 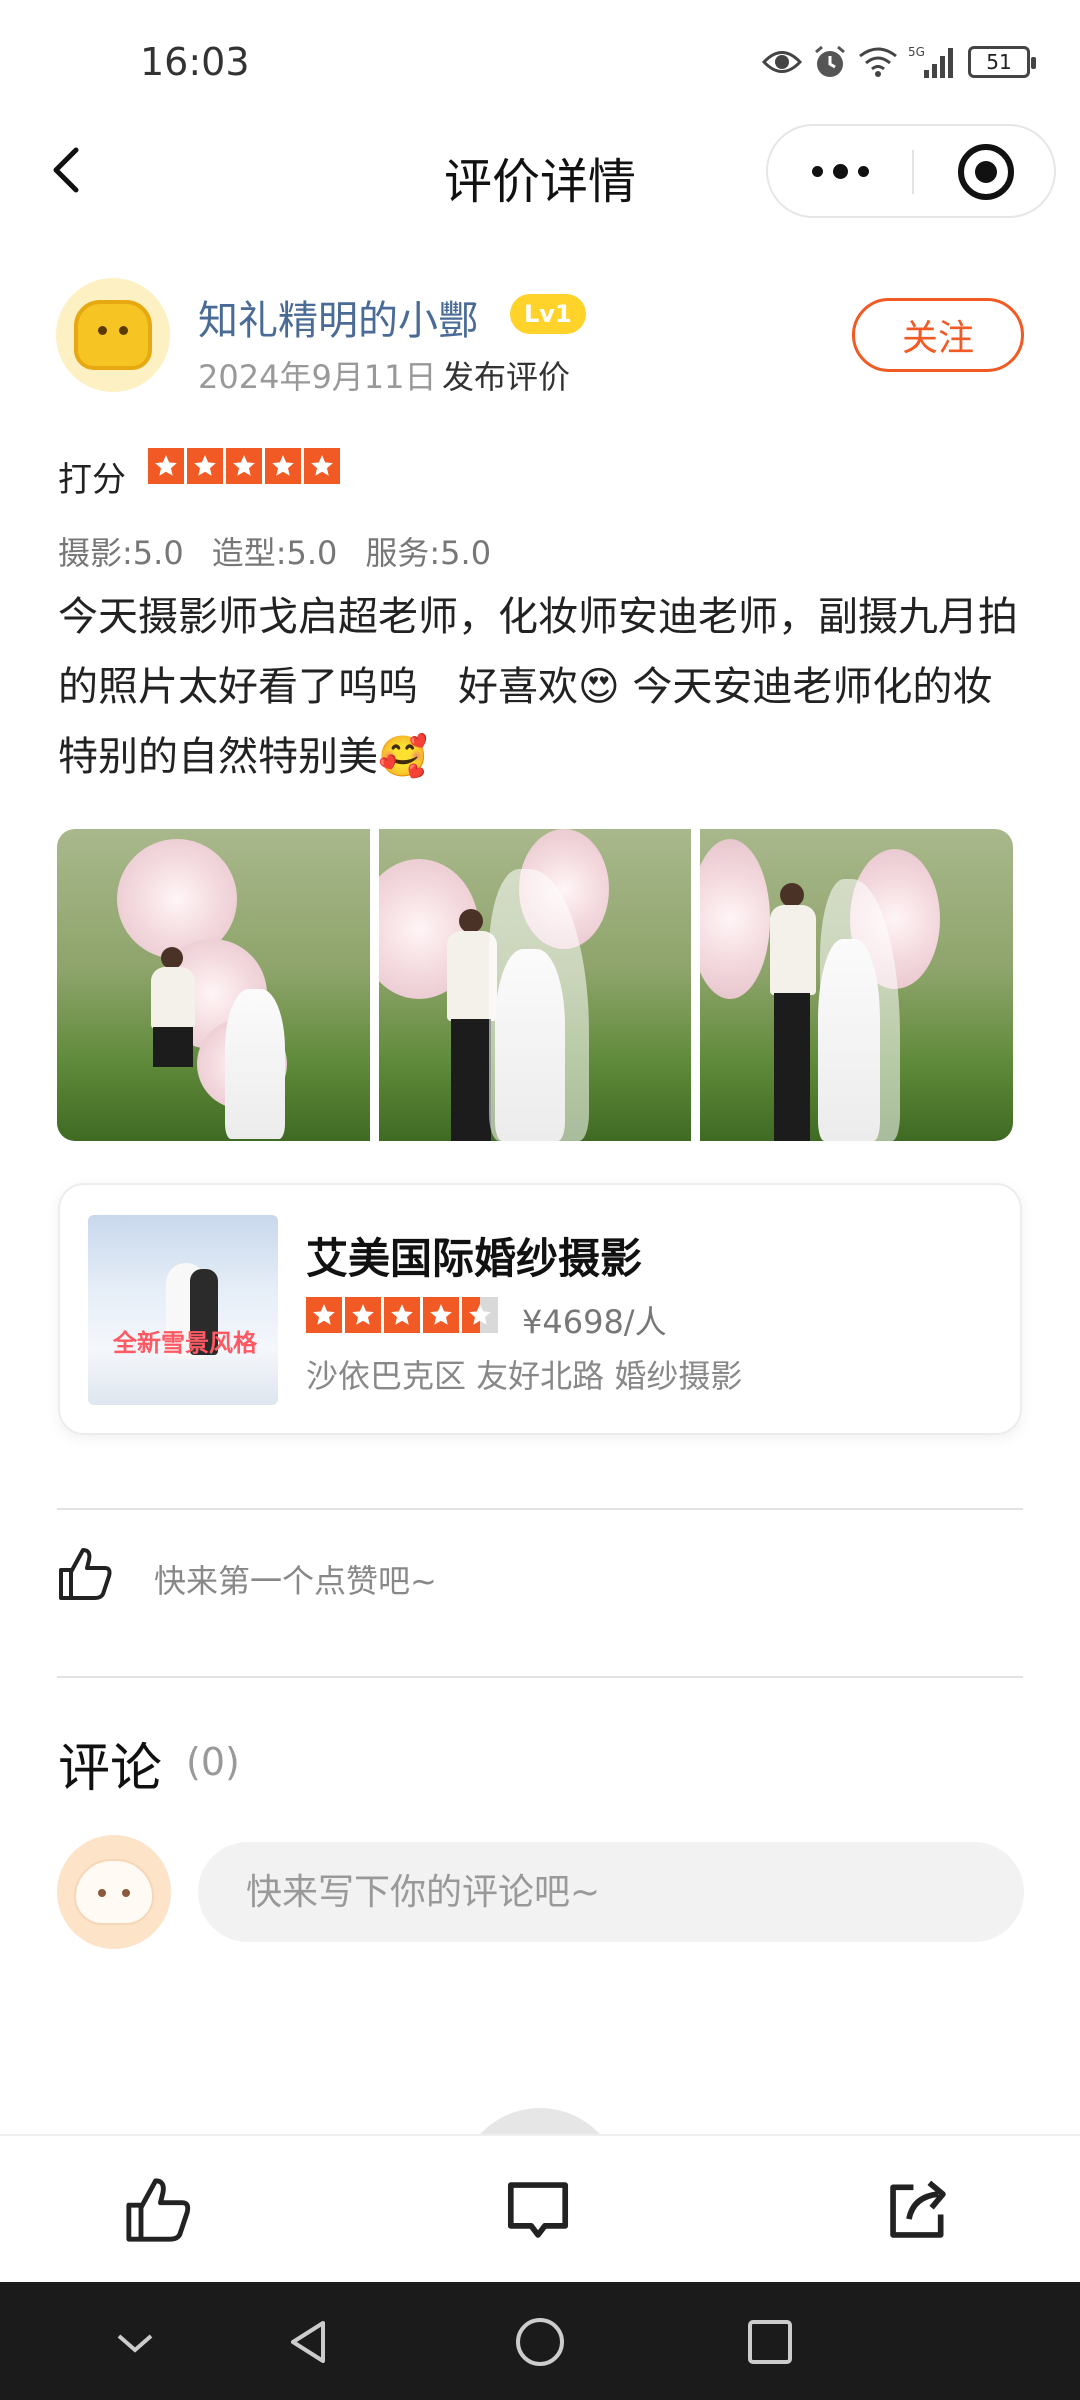 What do you see at coordinates (114, 1892) in the screenshot?
I see `current-user-avatar` at bounding box center [114, 1892].